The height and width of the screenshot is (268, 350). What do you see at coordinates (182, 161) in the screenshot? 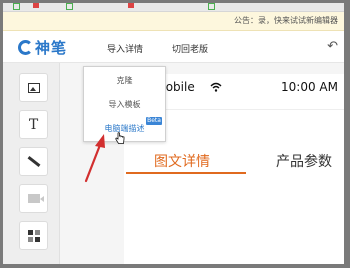
I see `tab-graphic-detail: 图文详情` at bounding box center [182, 161].